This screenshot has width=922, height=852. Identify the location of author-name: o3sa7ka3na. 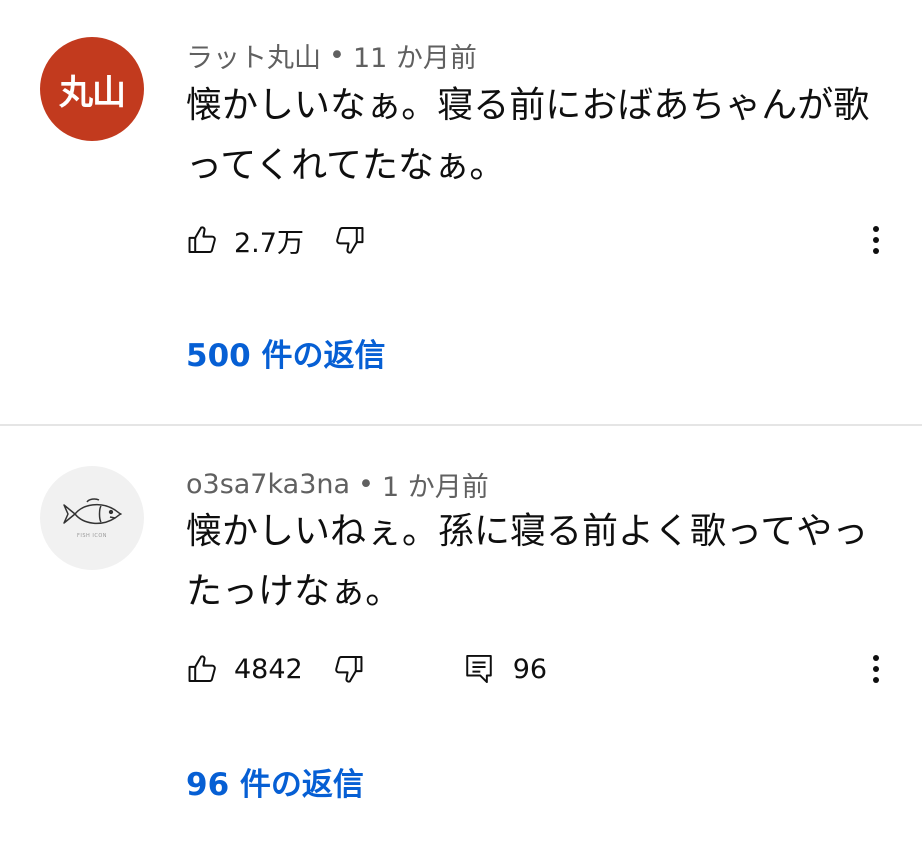
(268, 484).